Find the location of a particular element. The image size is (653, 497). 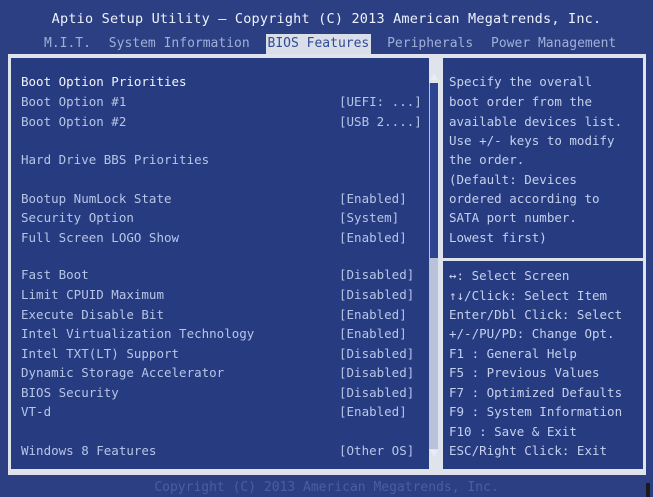

value-dynamic-storage-accelerator: [Disabled] is located at coordinates (376, 373).